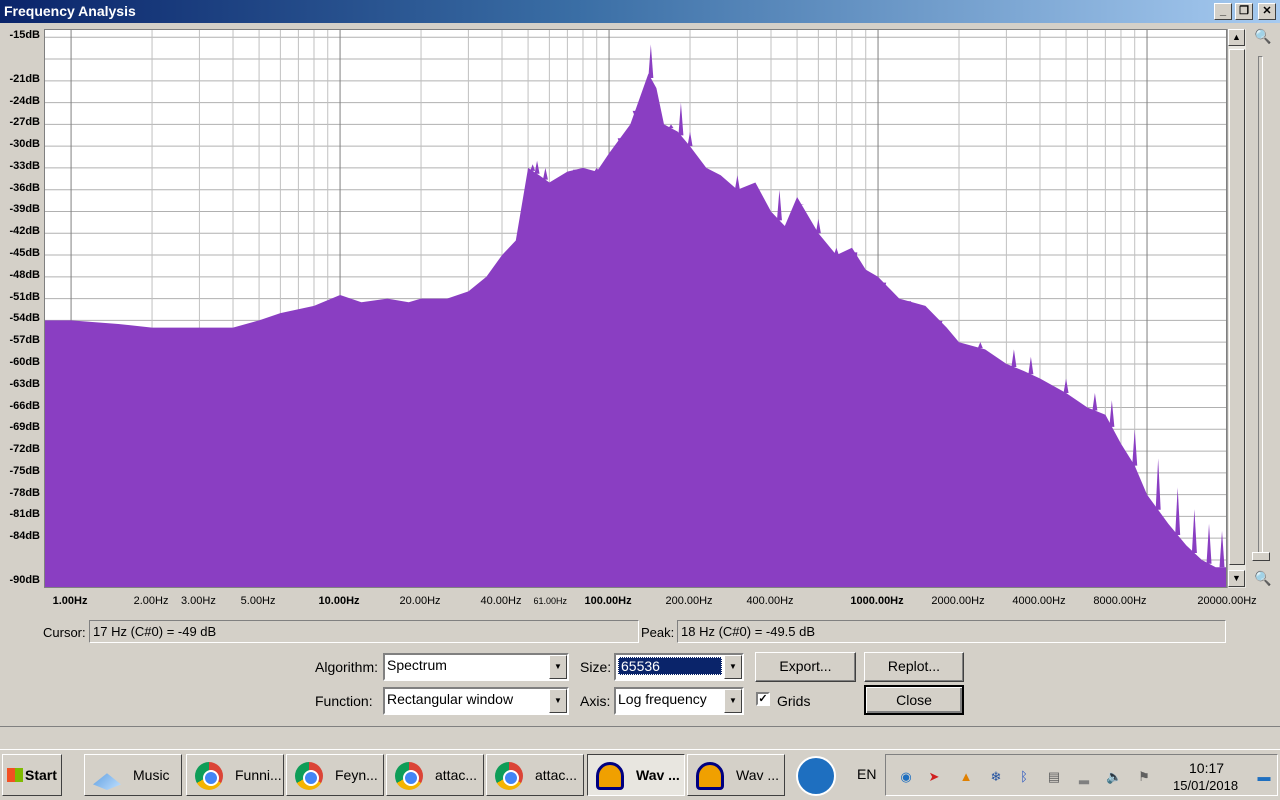 The height and width of the screenshot is (800, 1280). Describe the element at coordinates (1114, 777) in the screenshot. I see `volume-icon: 🔈` at that location.